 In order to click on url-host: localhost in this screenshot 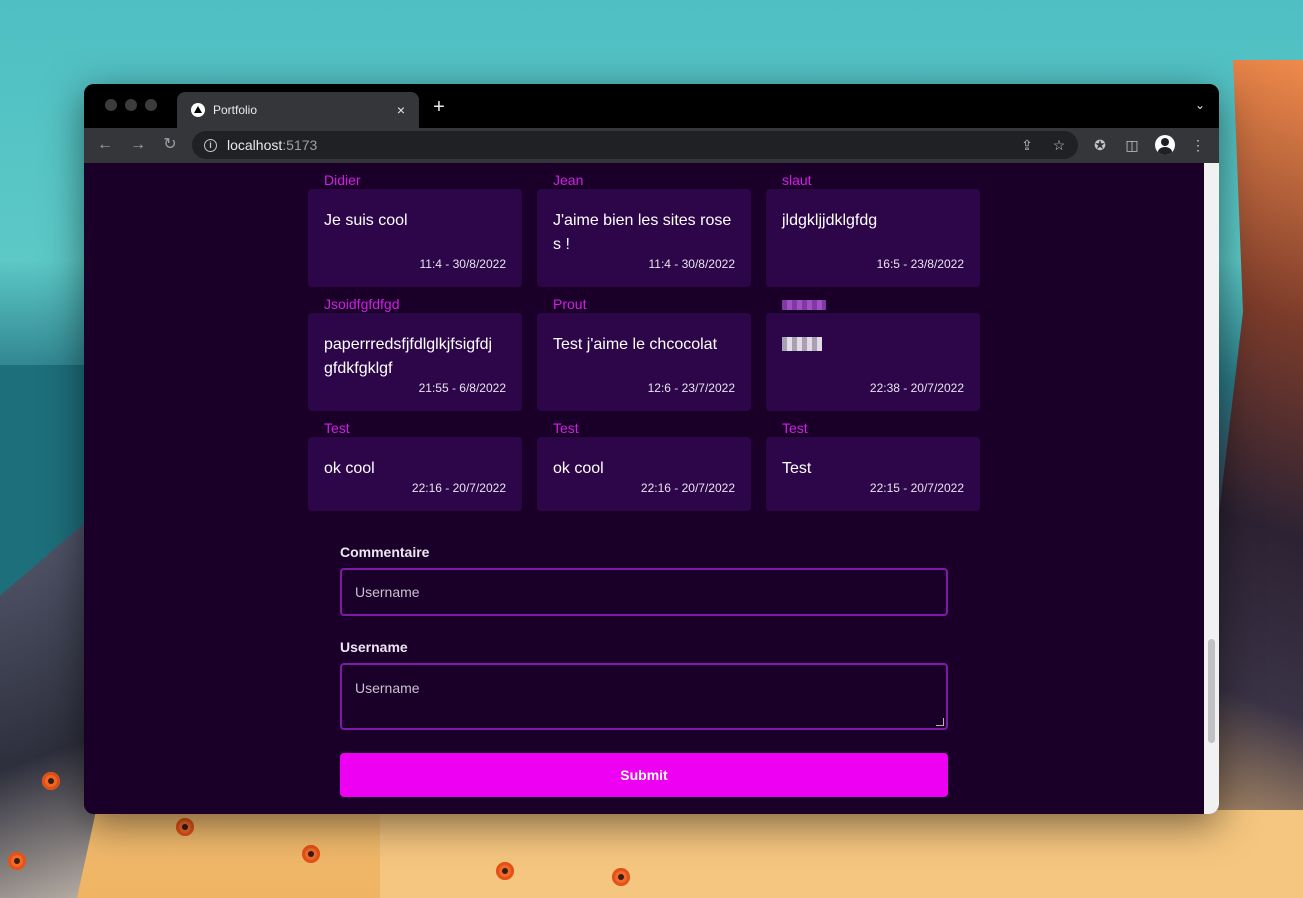, I will do `click(255, 145)`.